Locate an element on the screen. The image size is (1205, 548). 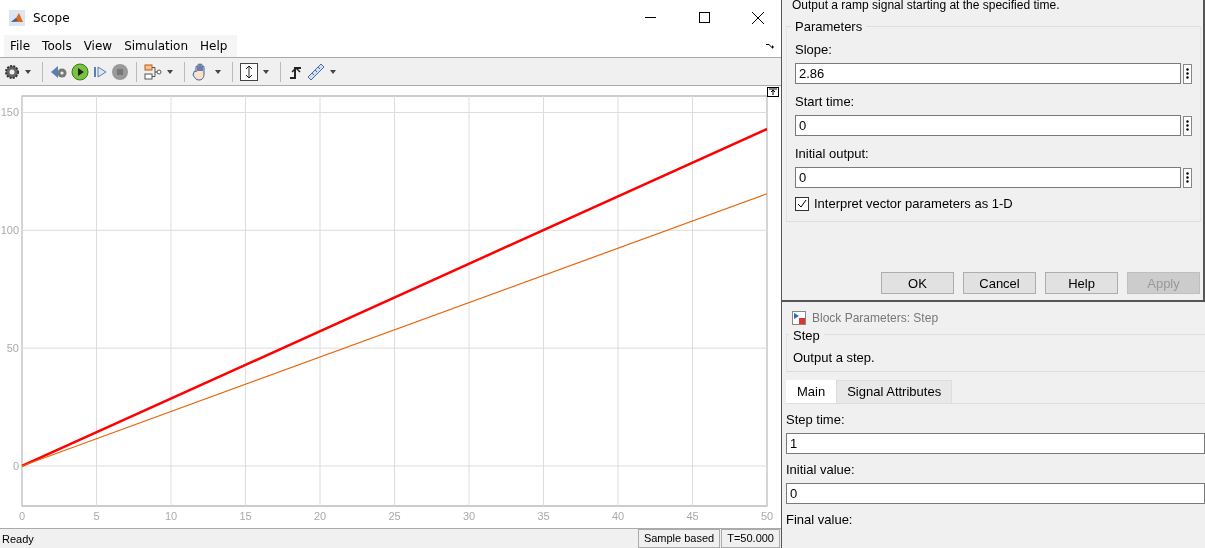
y-tick-label: 50 is located at coordinates (12, 348).